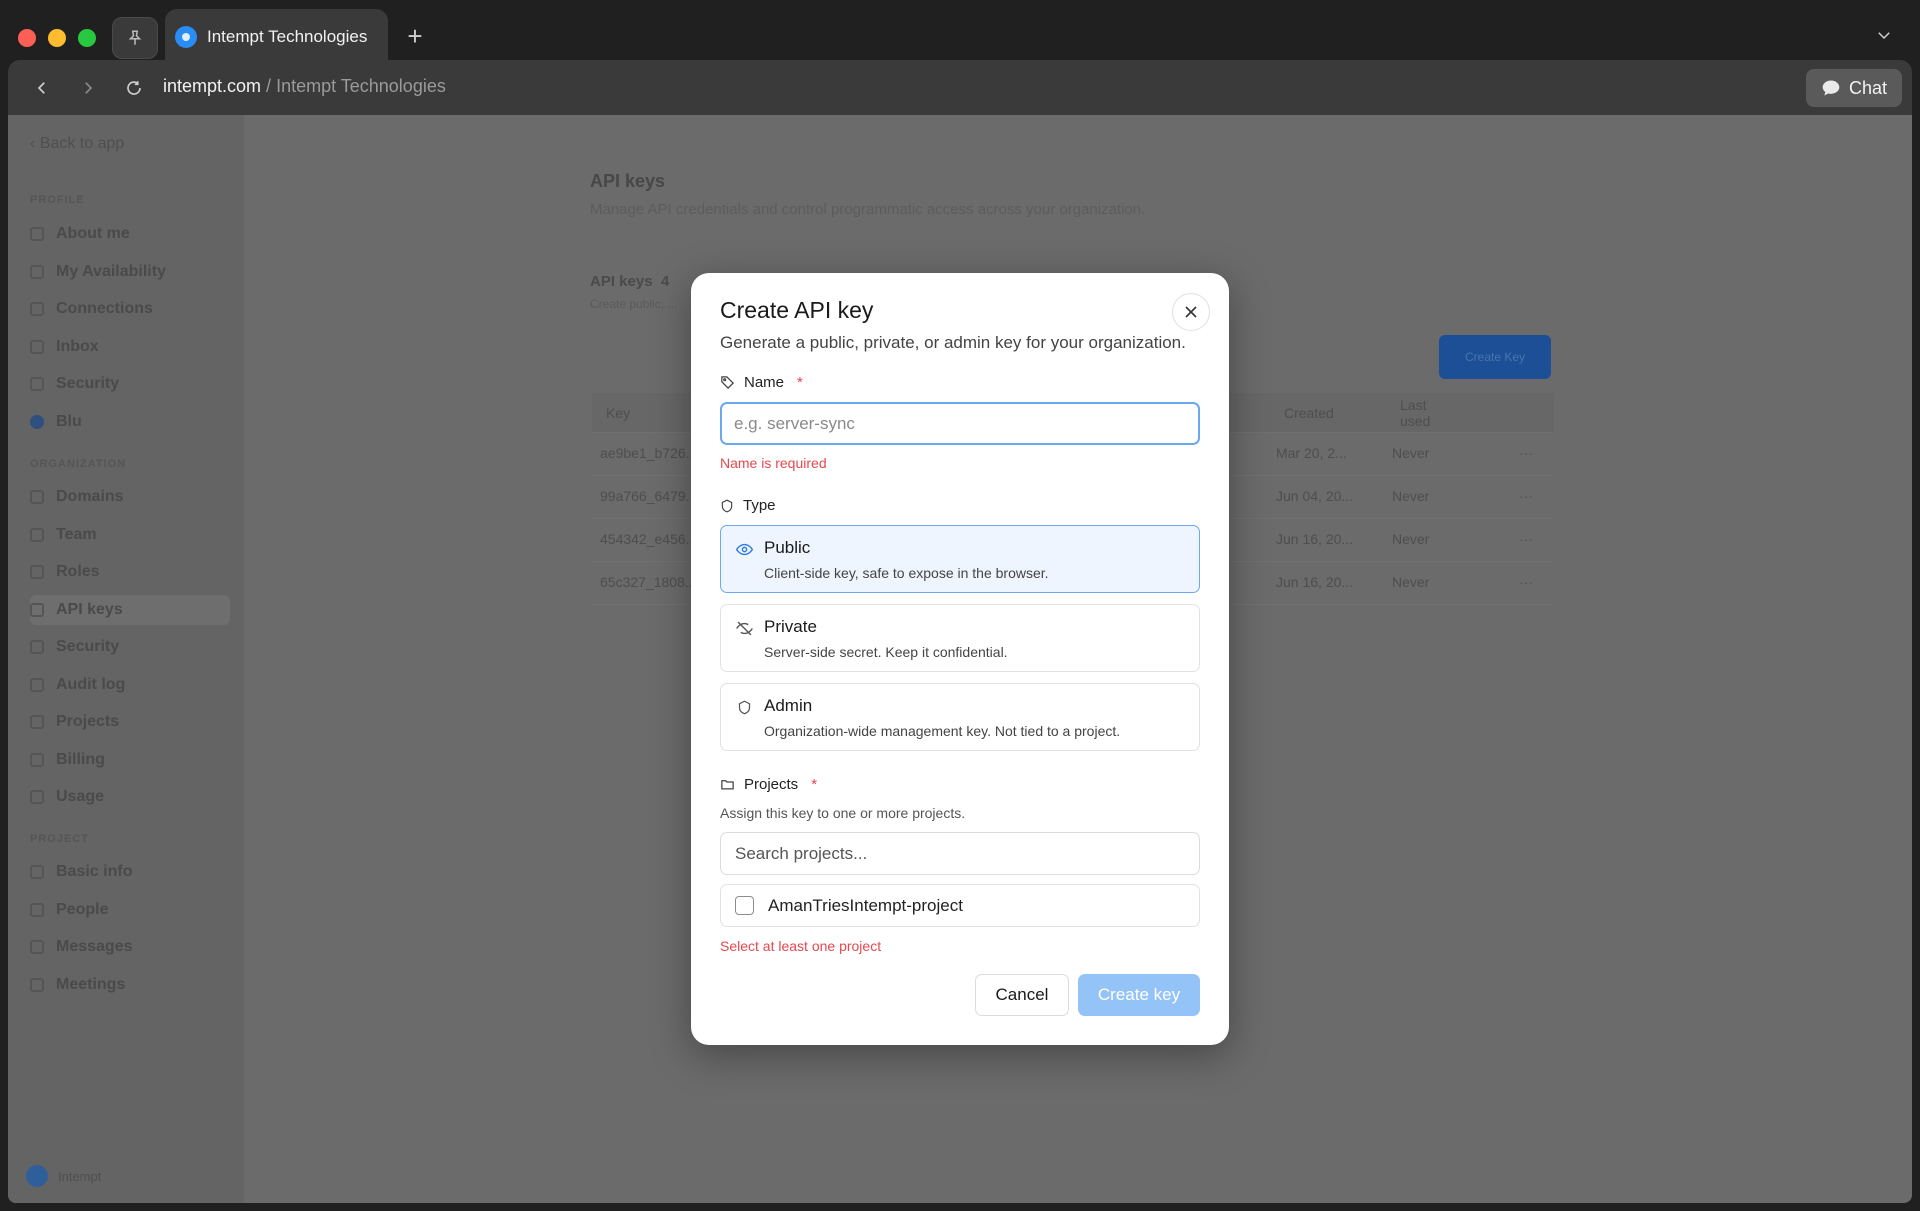 The image size is (1920, 1211). Describe the element at coordinates (212, 86) in the screenshot. I see `url-domain: intempt.com` at that location.